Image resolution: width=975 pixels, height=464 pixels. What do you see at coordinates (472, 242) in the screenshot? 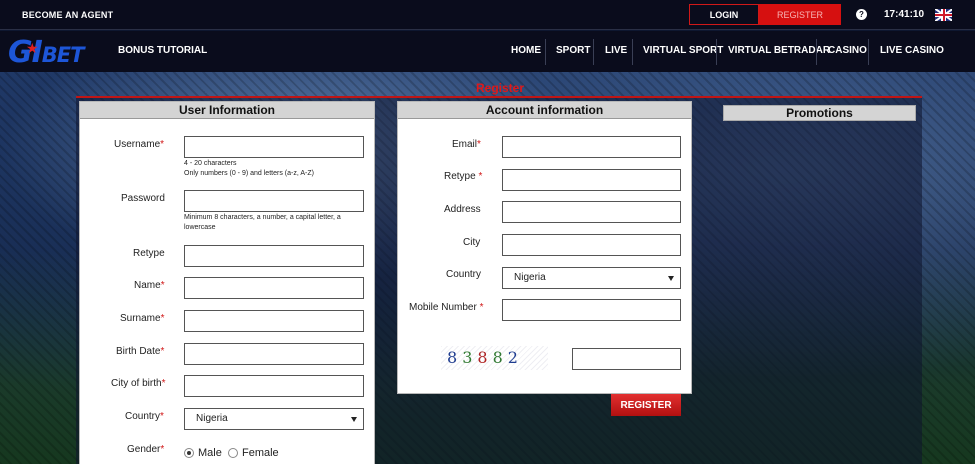
I see `city-label: City` at bounding box center [472, 242].